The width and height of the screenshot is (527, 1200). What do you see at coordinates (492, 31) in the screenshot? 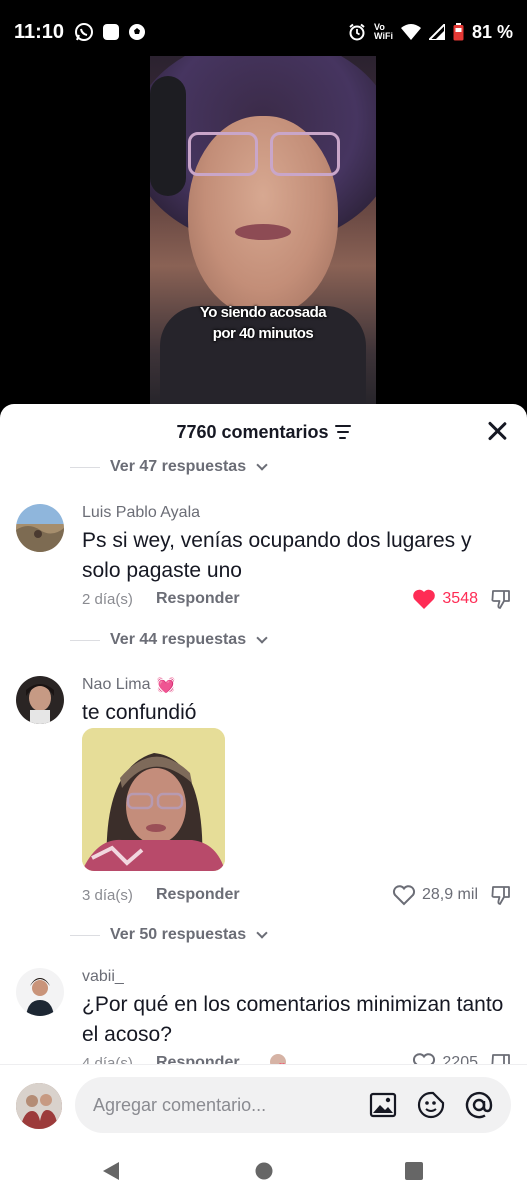
I see `battery-percent: 81 %` at bounding box center [492, 31].